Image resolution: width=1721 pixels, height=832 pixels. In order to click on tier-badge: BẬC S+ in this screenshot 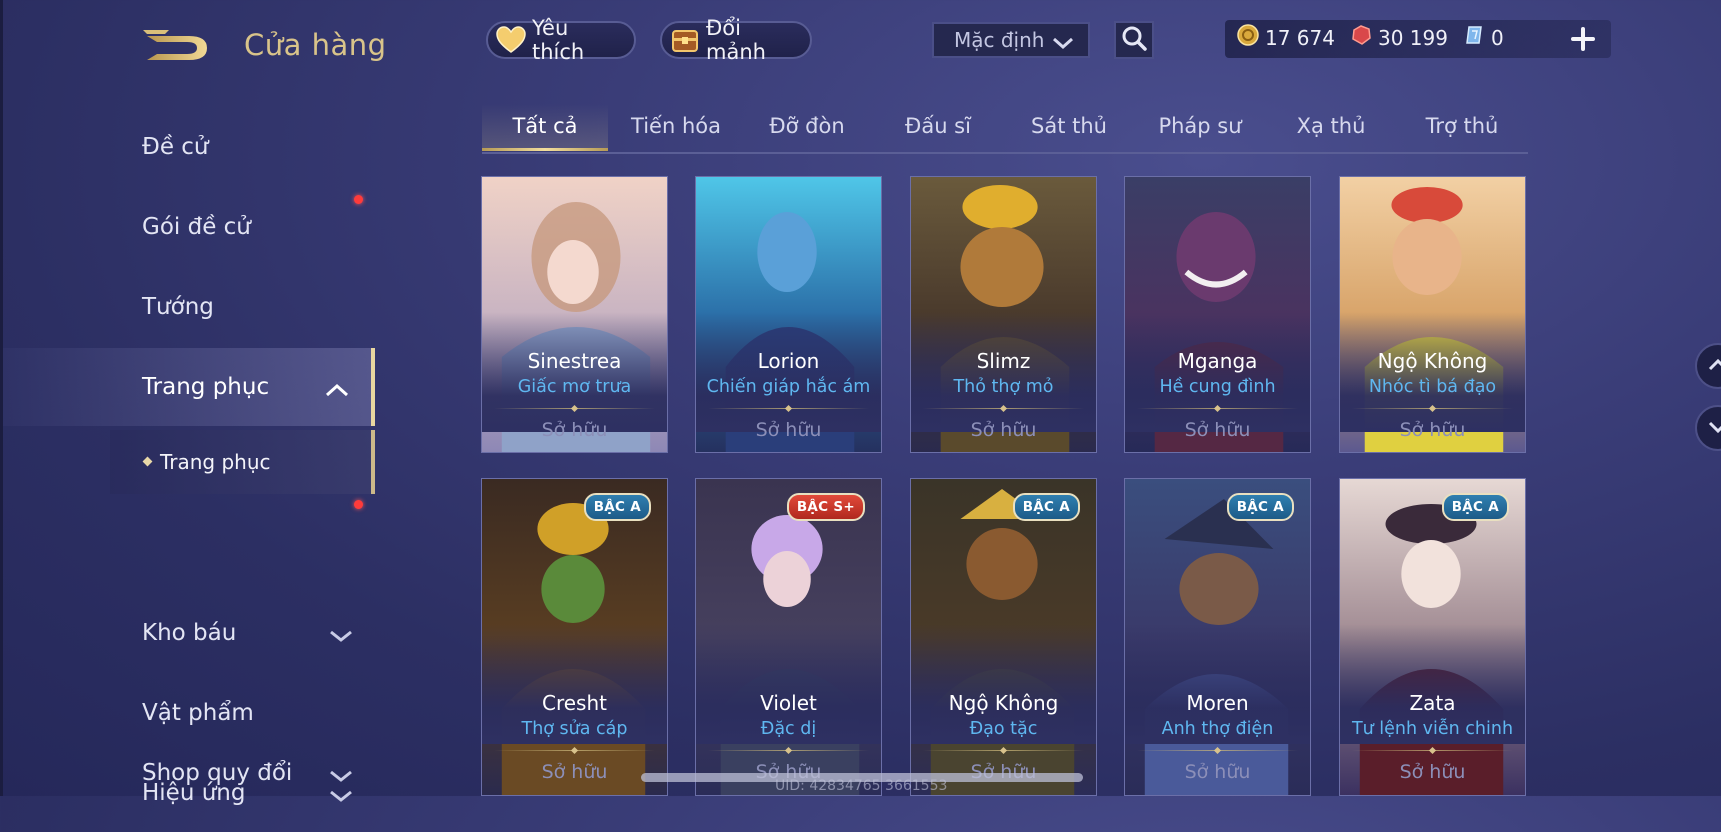, I will do `click(825, 507)`.